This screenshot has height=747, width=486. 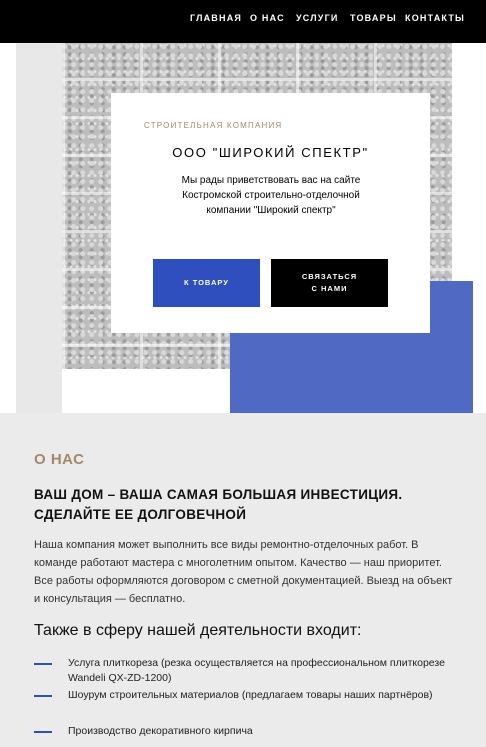 What do you see at coordinates (243, 21) in the screenshot?
I see `top-navigation: ГЛАВНАЯ О НАС УСЛУГИ ТОВАРЫ КОНТАКТЫ` at bounding box center [243, 21].